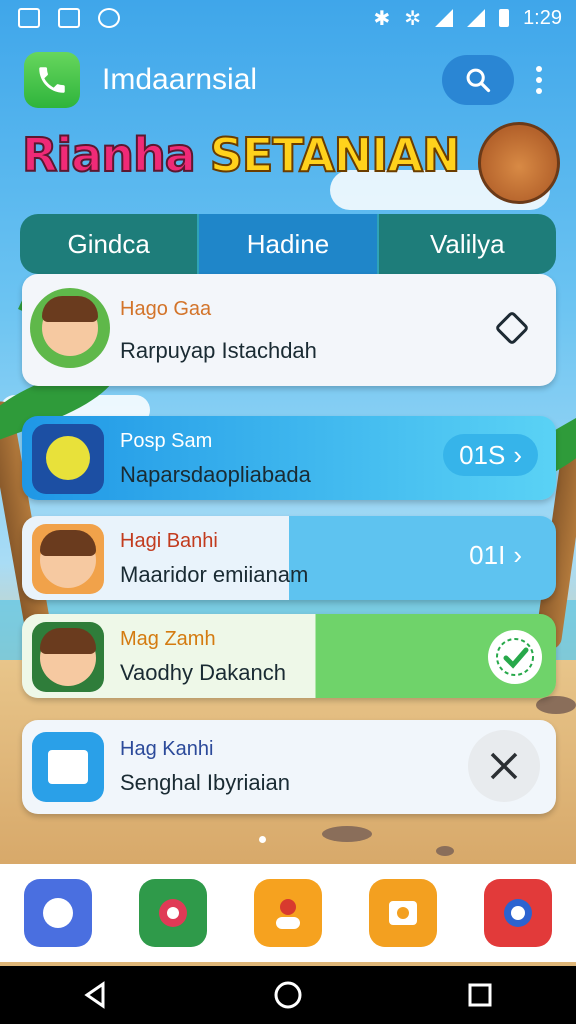 This screenshot has width=576, height=1024. What do you see at coordinates (205, 782) in the screenshot?
I see `card-subtitle: Senghal Ibyriaian` at bounding box center [205, 782].